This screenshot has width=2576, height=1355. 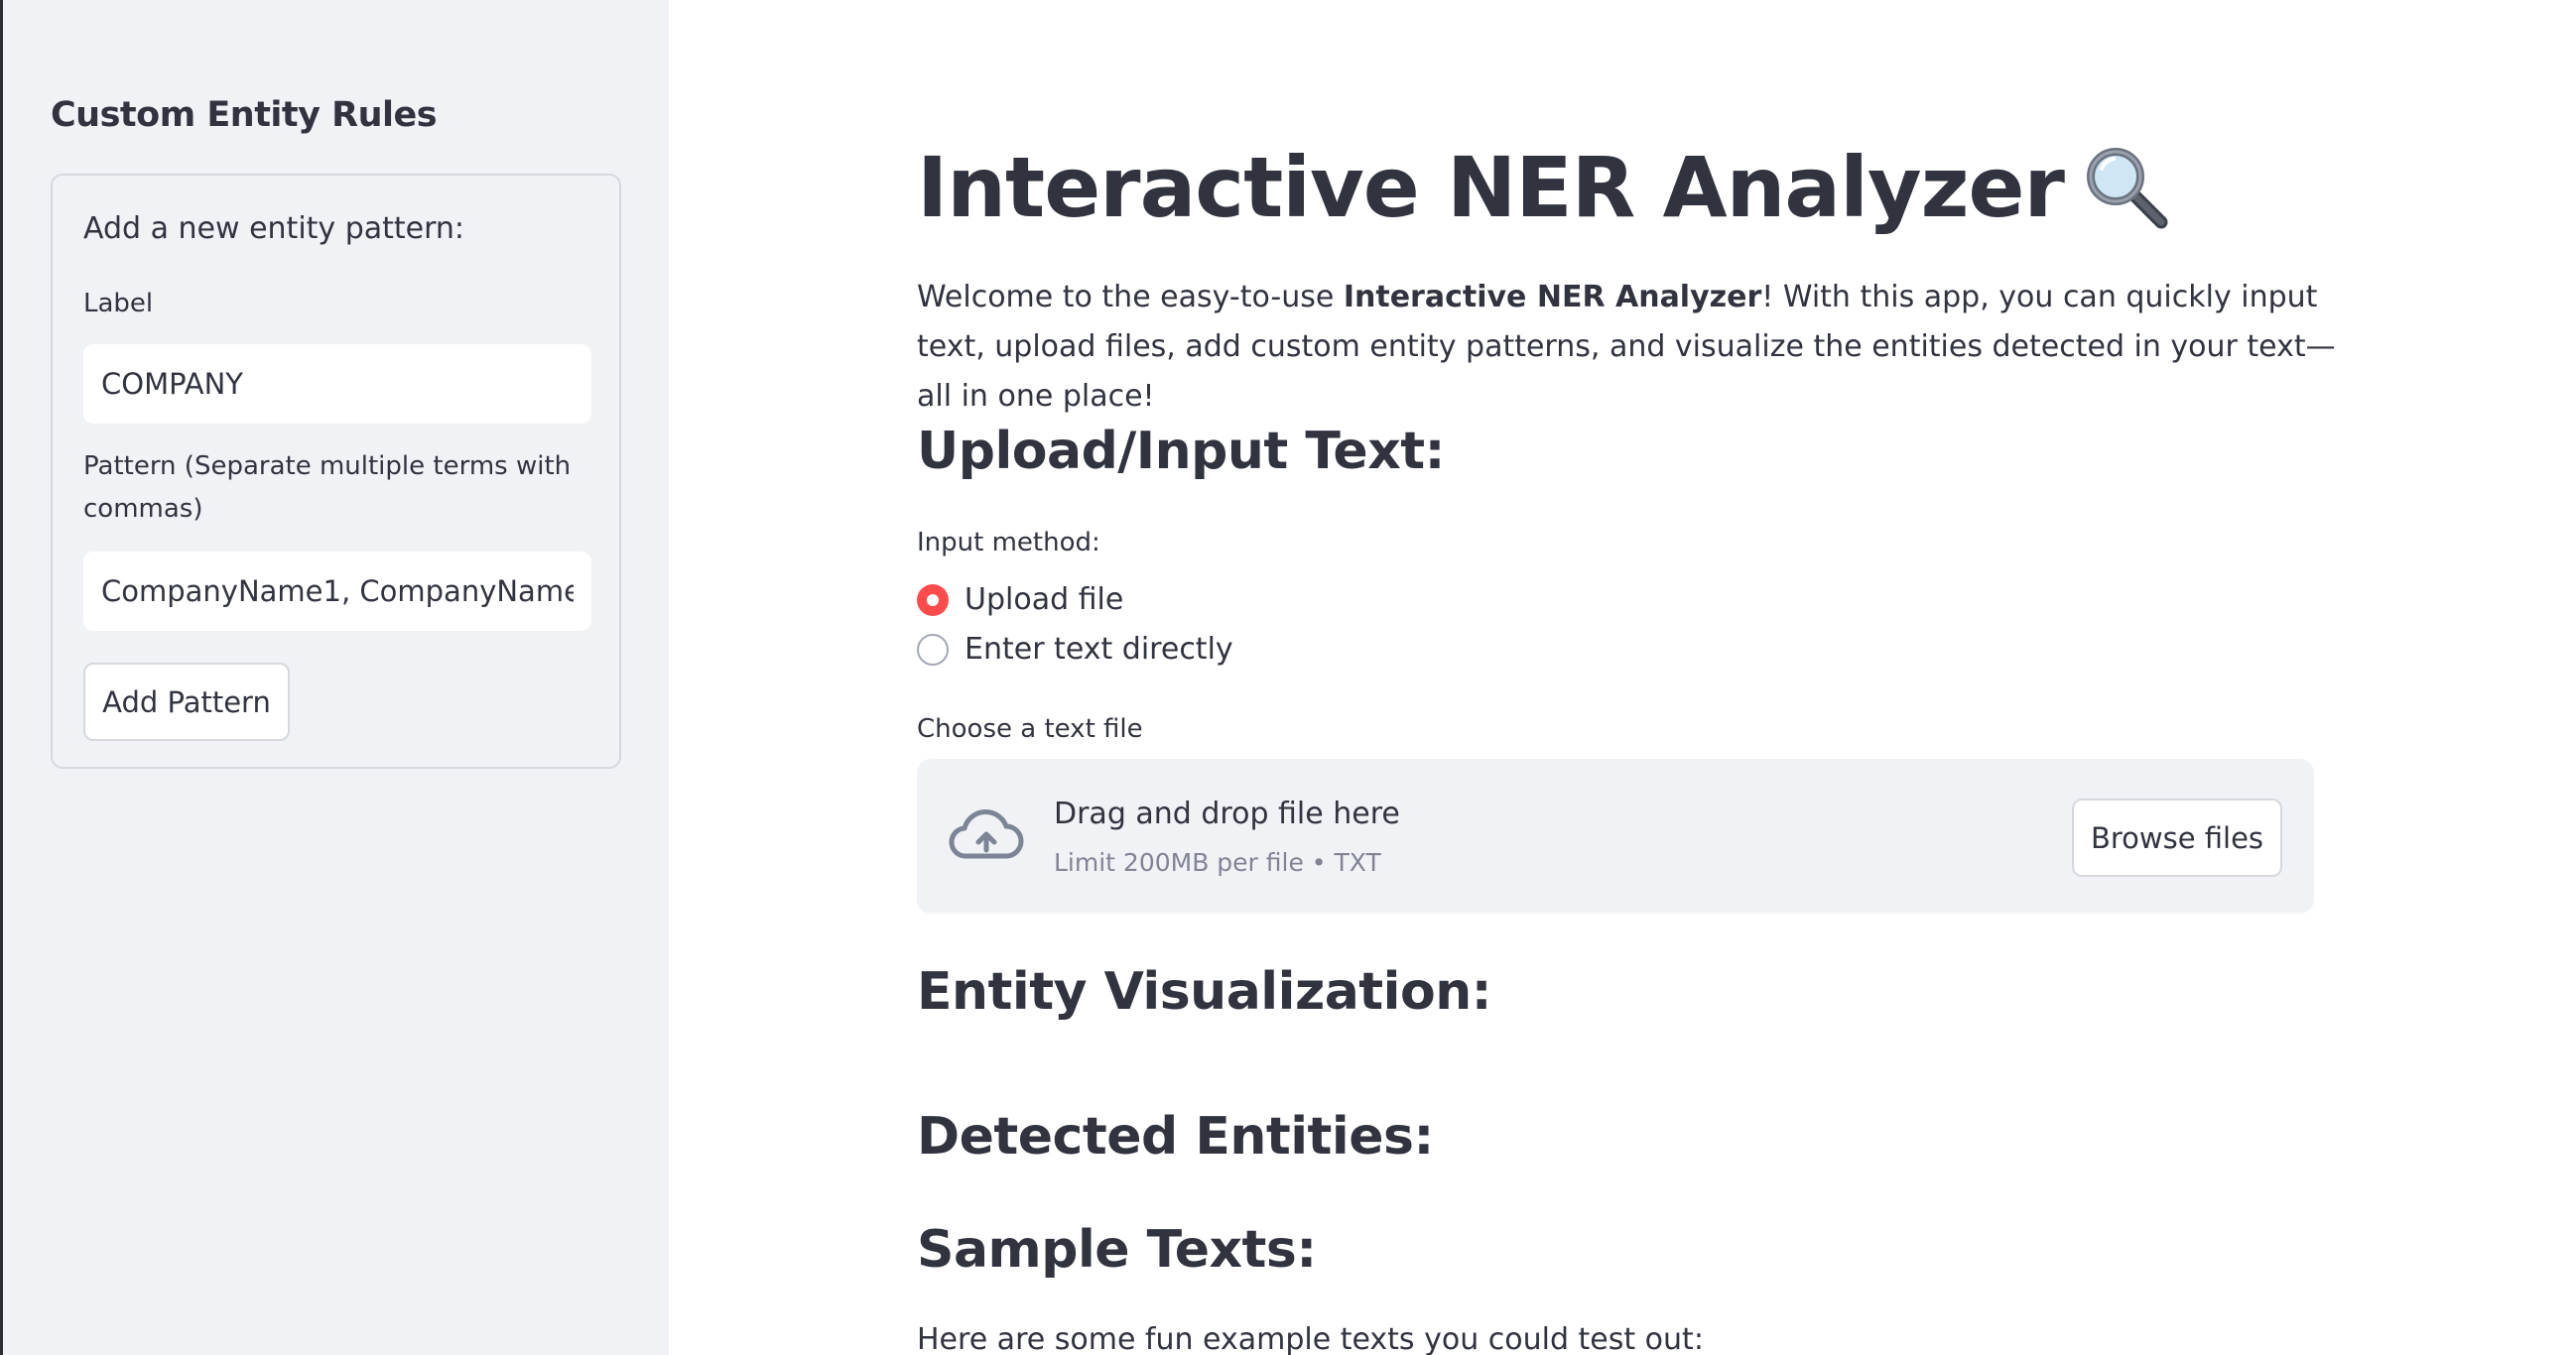 I want to click on page-title: Interactive NER Analyzer, so click(x=1544, y=187).